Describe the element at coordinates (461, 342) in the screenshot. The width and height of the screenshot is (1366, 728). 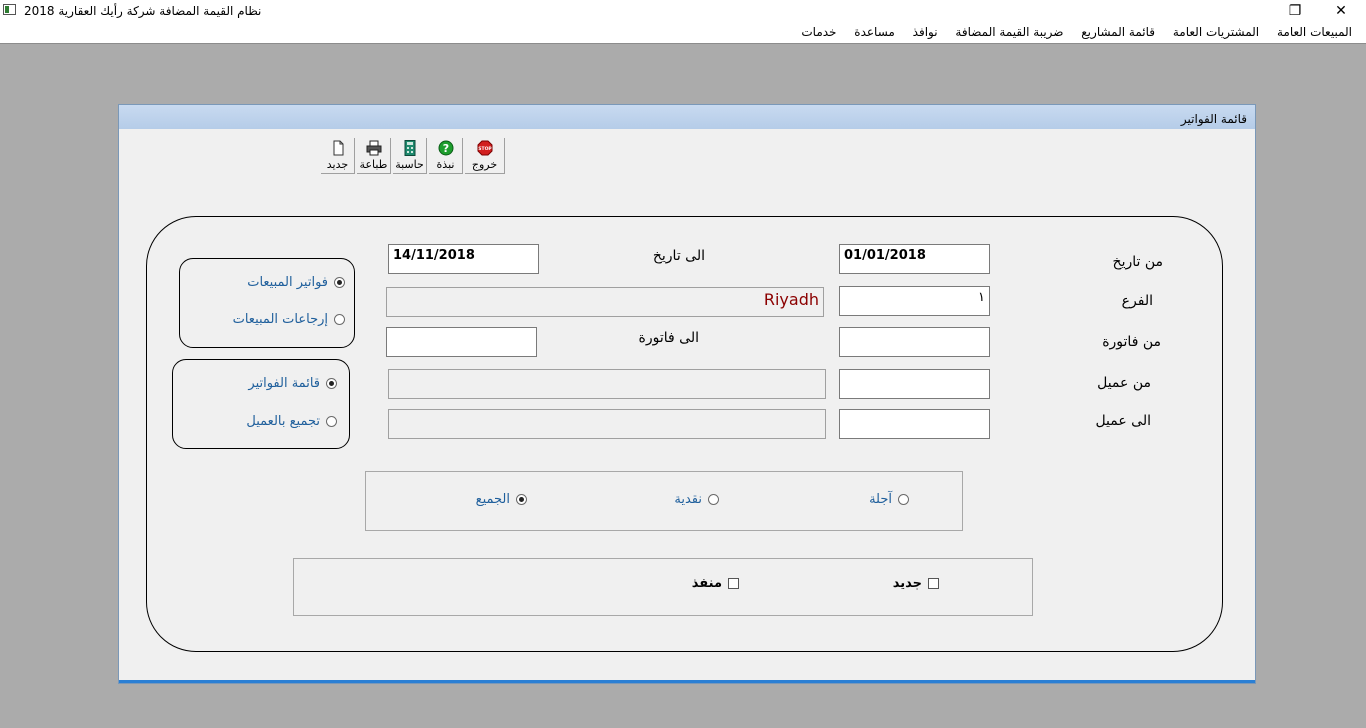
I see `to-invoice-input` at that location.